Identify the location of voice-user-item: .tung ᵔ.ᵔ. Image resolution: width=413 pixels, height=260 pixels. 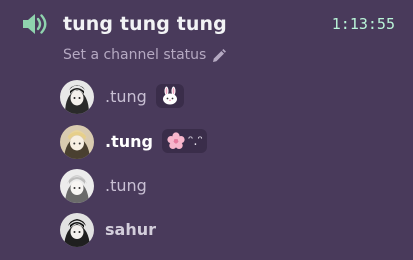
(228, 141).